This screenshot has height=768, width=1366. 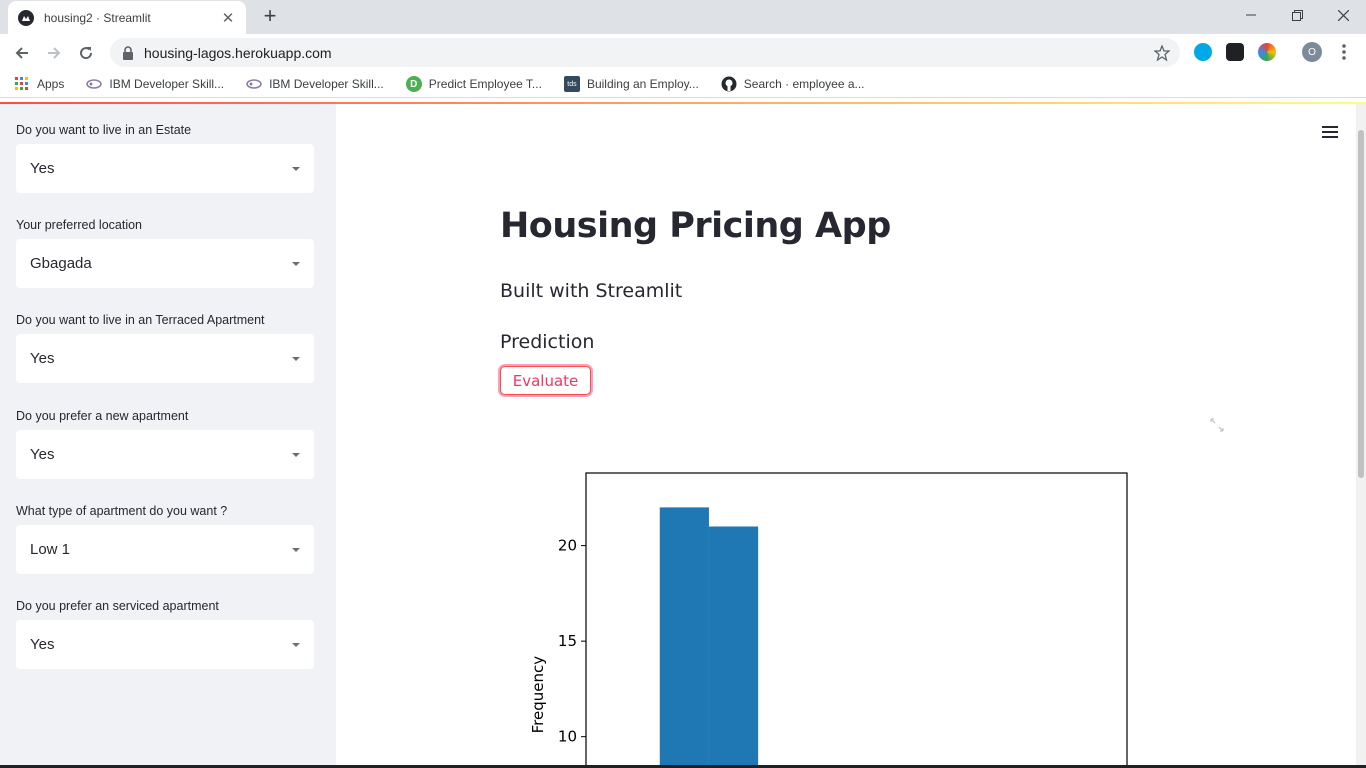 What do you see at coordinates (22, 84) in the screenshot?
I see `apps-grid-icon` at bounding box center [22, 84].